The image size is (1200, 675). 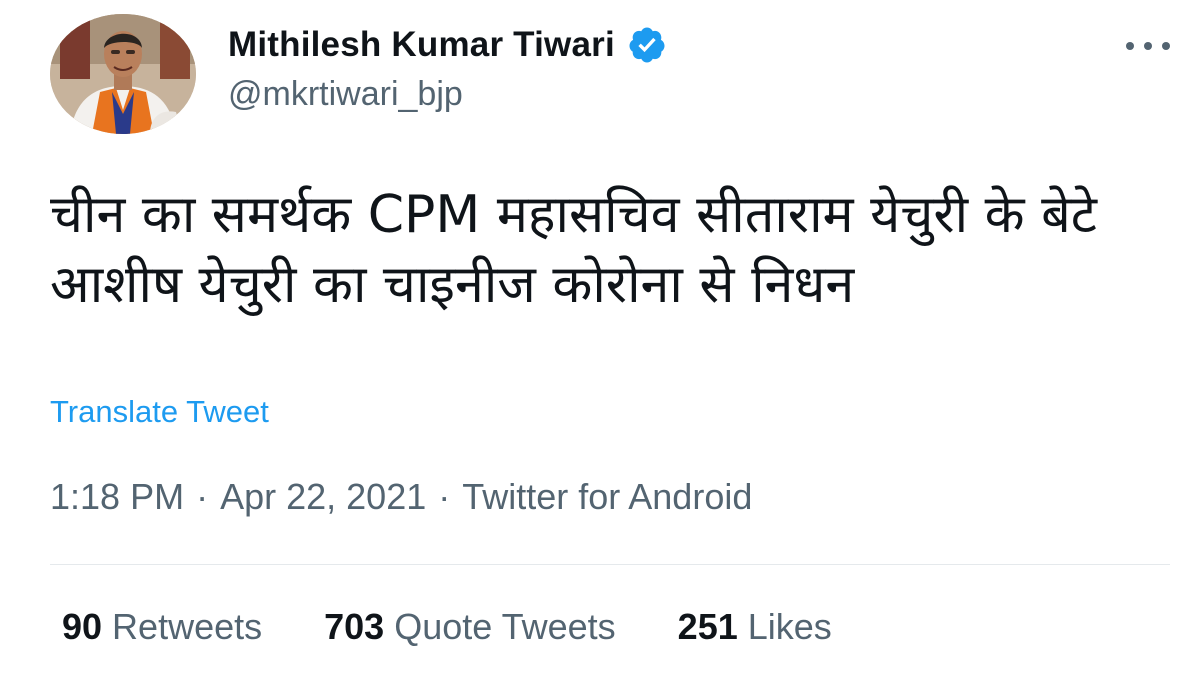 What do you see at coordinates (610, 564) in the screenshot?
I see `divider` at bounding box center [610, 564].